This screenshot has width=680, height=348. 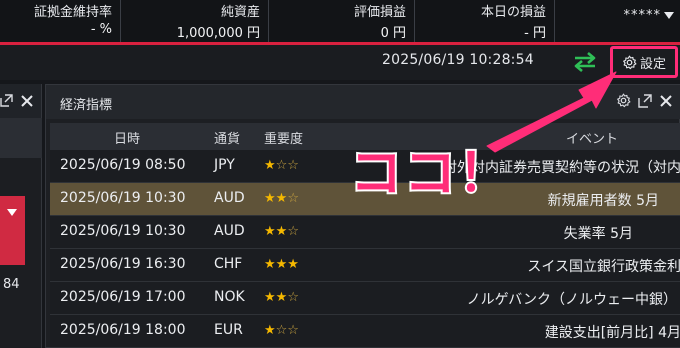 What do you see at coordinates (603, 267) in the screenshot?
I see `row-event: スイス国立銀行政策金利` at bounding box center [603, 267].